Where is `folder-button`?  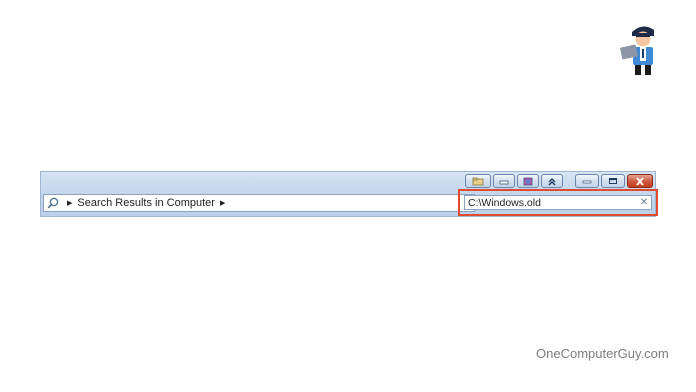 folder-button is located at coordinates (478, 181).